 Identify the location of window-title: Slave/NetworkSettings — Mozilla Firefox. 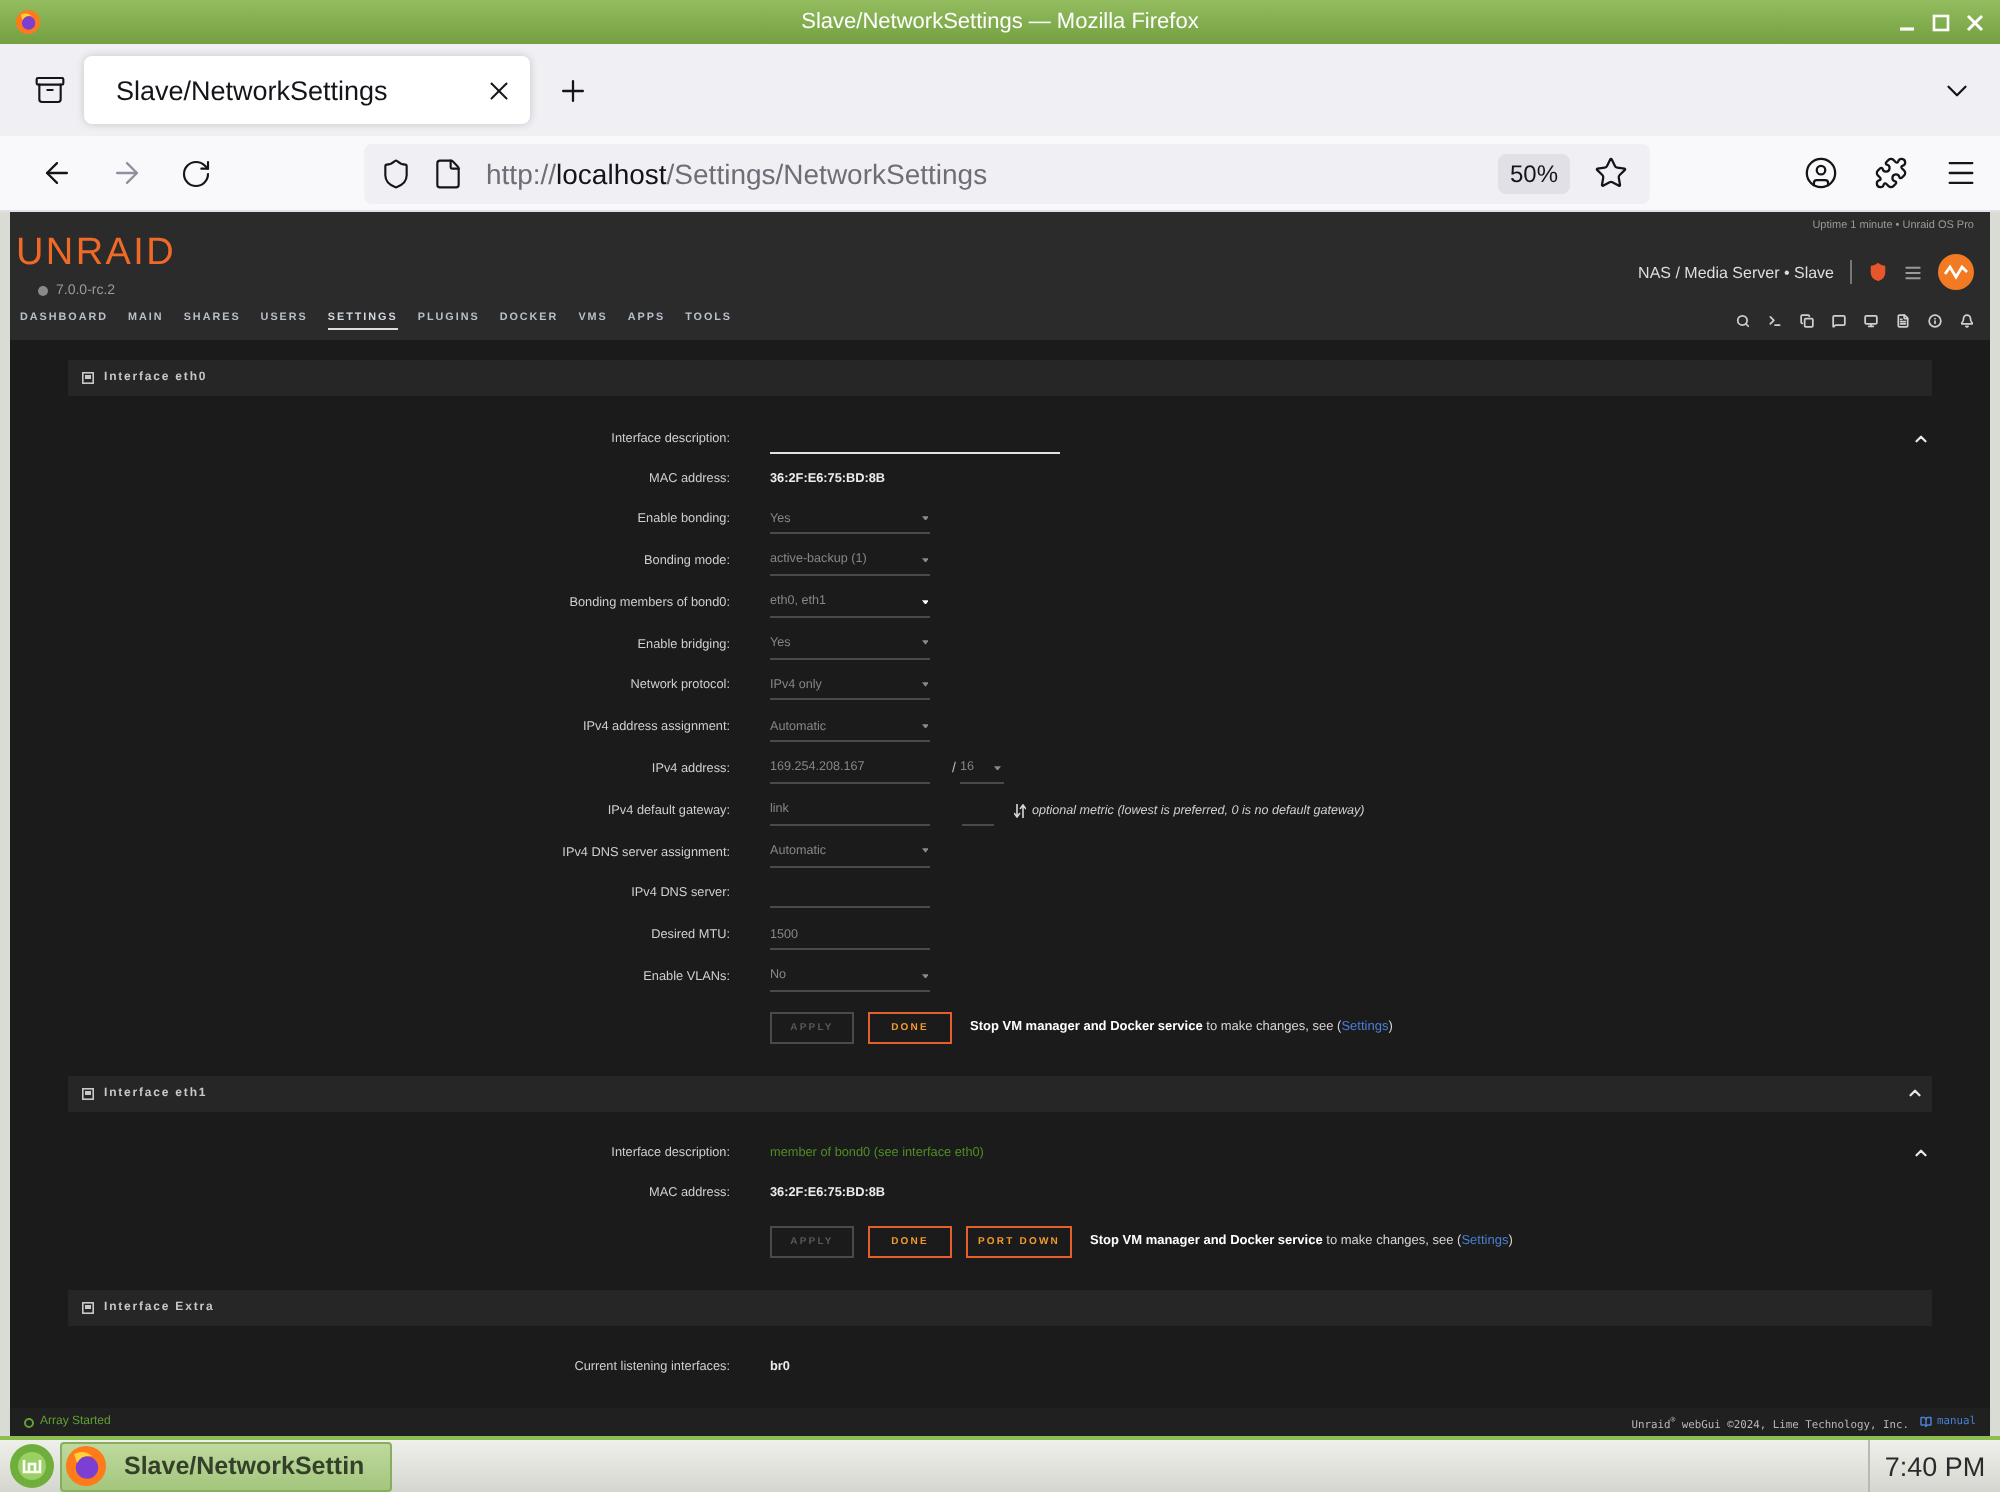
(1000, 22).